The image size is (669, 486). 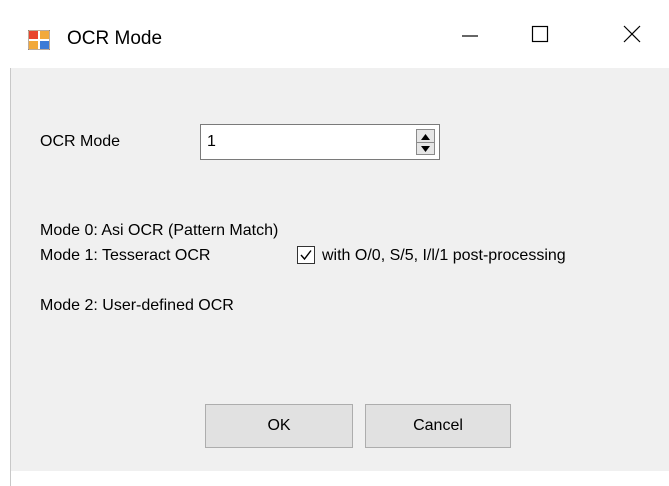 What do you see at coordinates (80, 141) in the screenshot?
I see `ocr-mode-label: OCR Mode` at bounding box center [80, 141].